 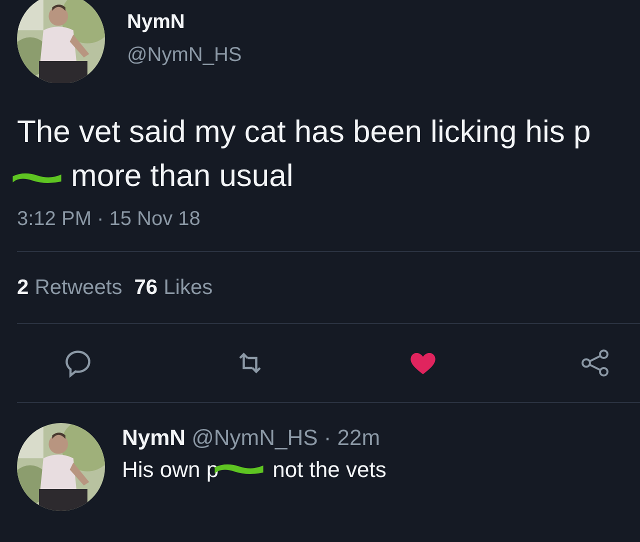 I want to click on timestamp: 3:12 PM · 15 Nov 18, so click(x=109, y=219).